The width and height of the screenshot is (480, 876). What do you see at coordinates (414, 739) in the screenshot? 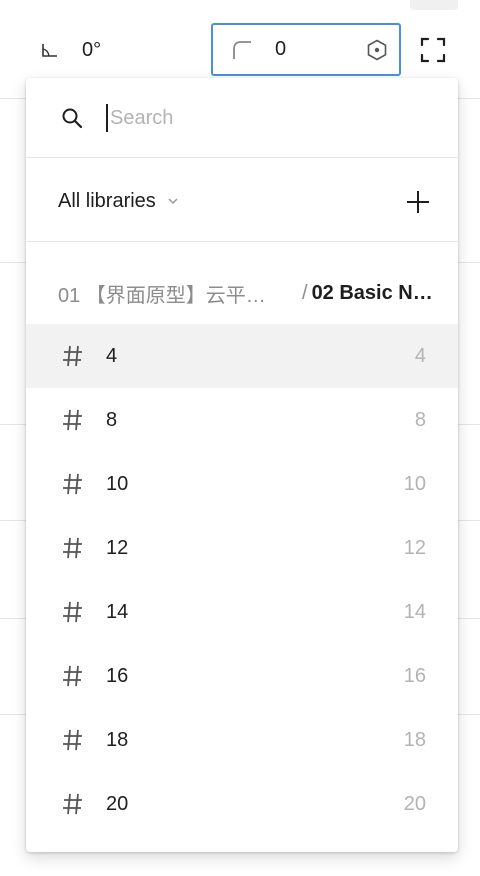
I see `variable-value: 18` at bounding box center [414, 739].